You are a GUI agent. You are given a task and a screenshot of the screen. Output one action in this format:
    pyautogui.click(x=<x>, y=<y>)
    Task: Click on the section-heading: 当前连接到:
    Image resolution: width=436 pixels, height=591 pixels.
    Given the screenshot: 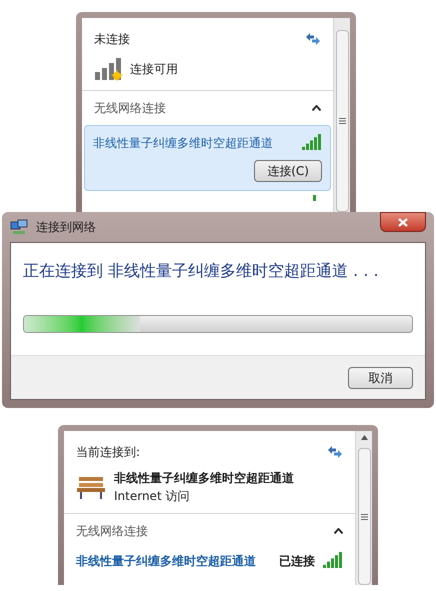 What is the action you would take?
    pyautogui.click(x=108, y=452)
    